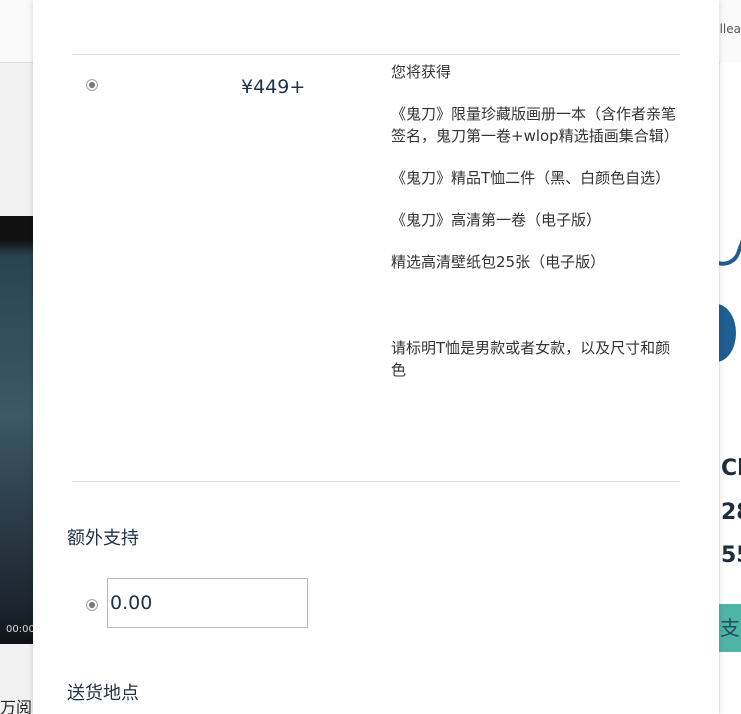 This screenshot has width=741, height=714. I want to click on shipping-location-title: 送货地点, so click(103, 693).